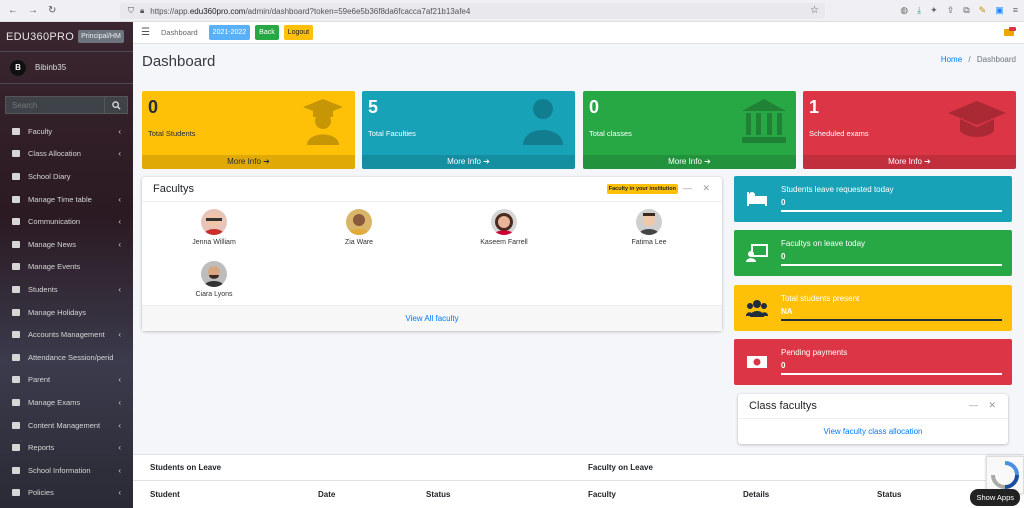 The width and height of the screenshot is (1024, 508). Describe the element at coordinates (873, 431) in the screenshot. I see `class-allocation-link: View faculty class allocation` at that location.